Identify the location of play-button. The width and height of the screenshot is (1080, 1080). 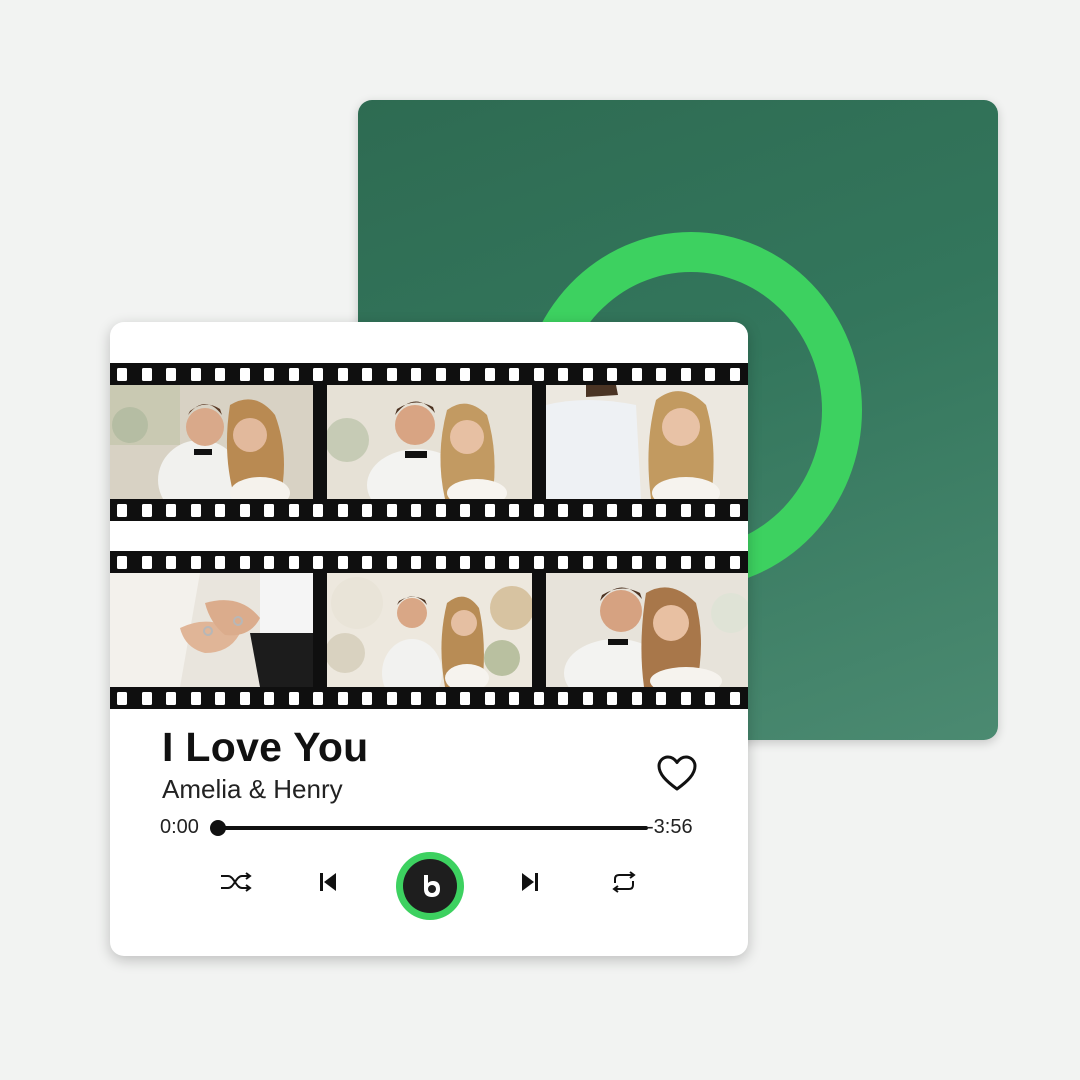
(430, 886).